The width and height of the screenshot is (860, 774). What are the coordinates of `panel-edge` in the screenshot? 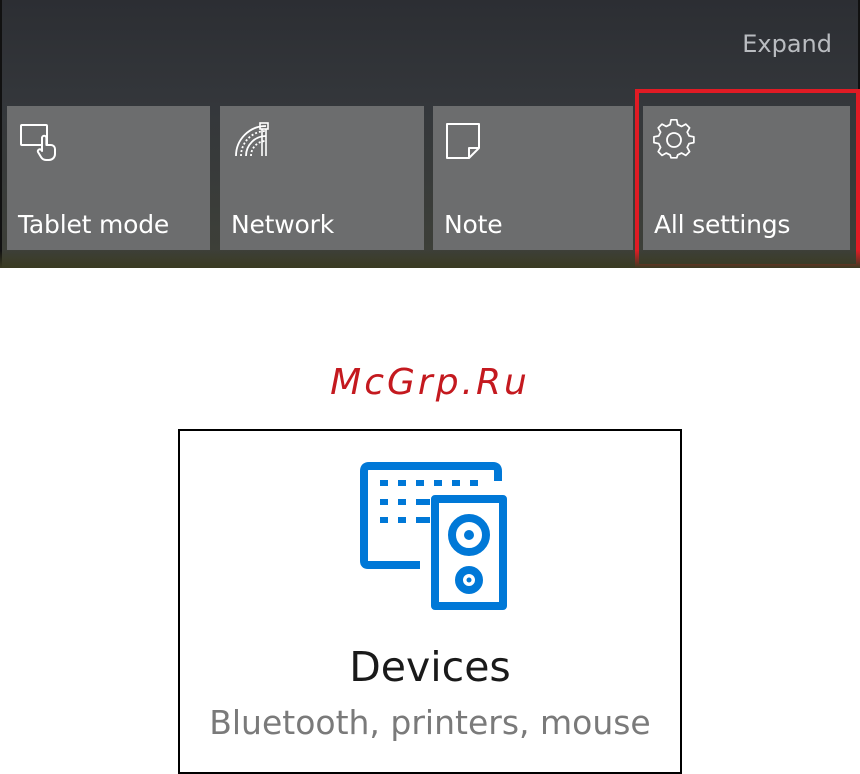 It's located at (1, 134).